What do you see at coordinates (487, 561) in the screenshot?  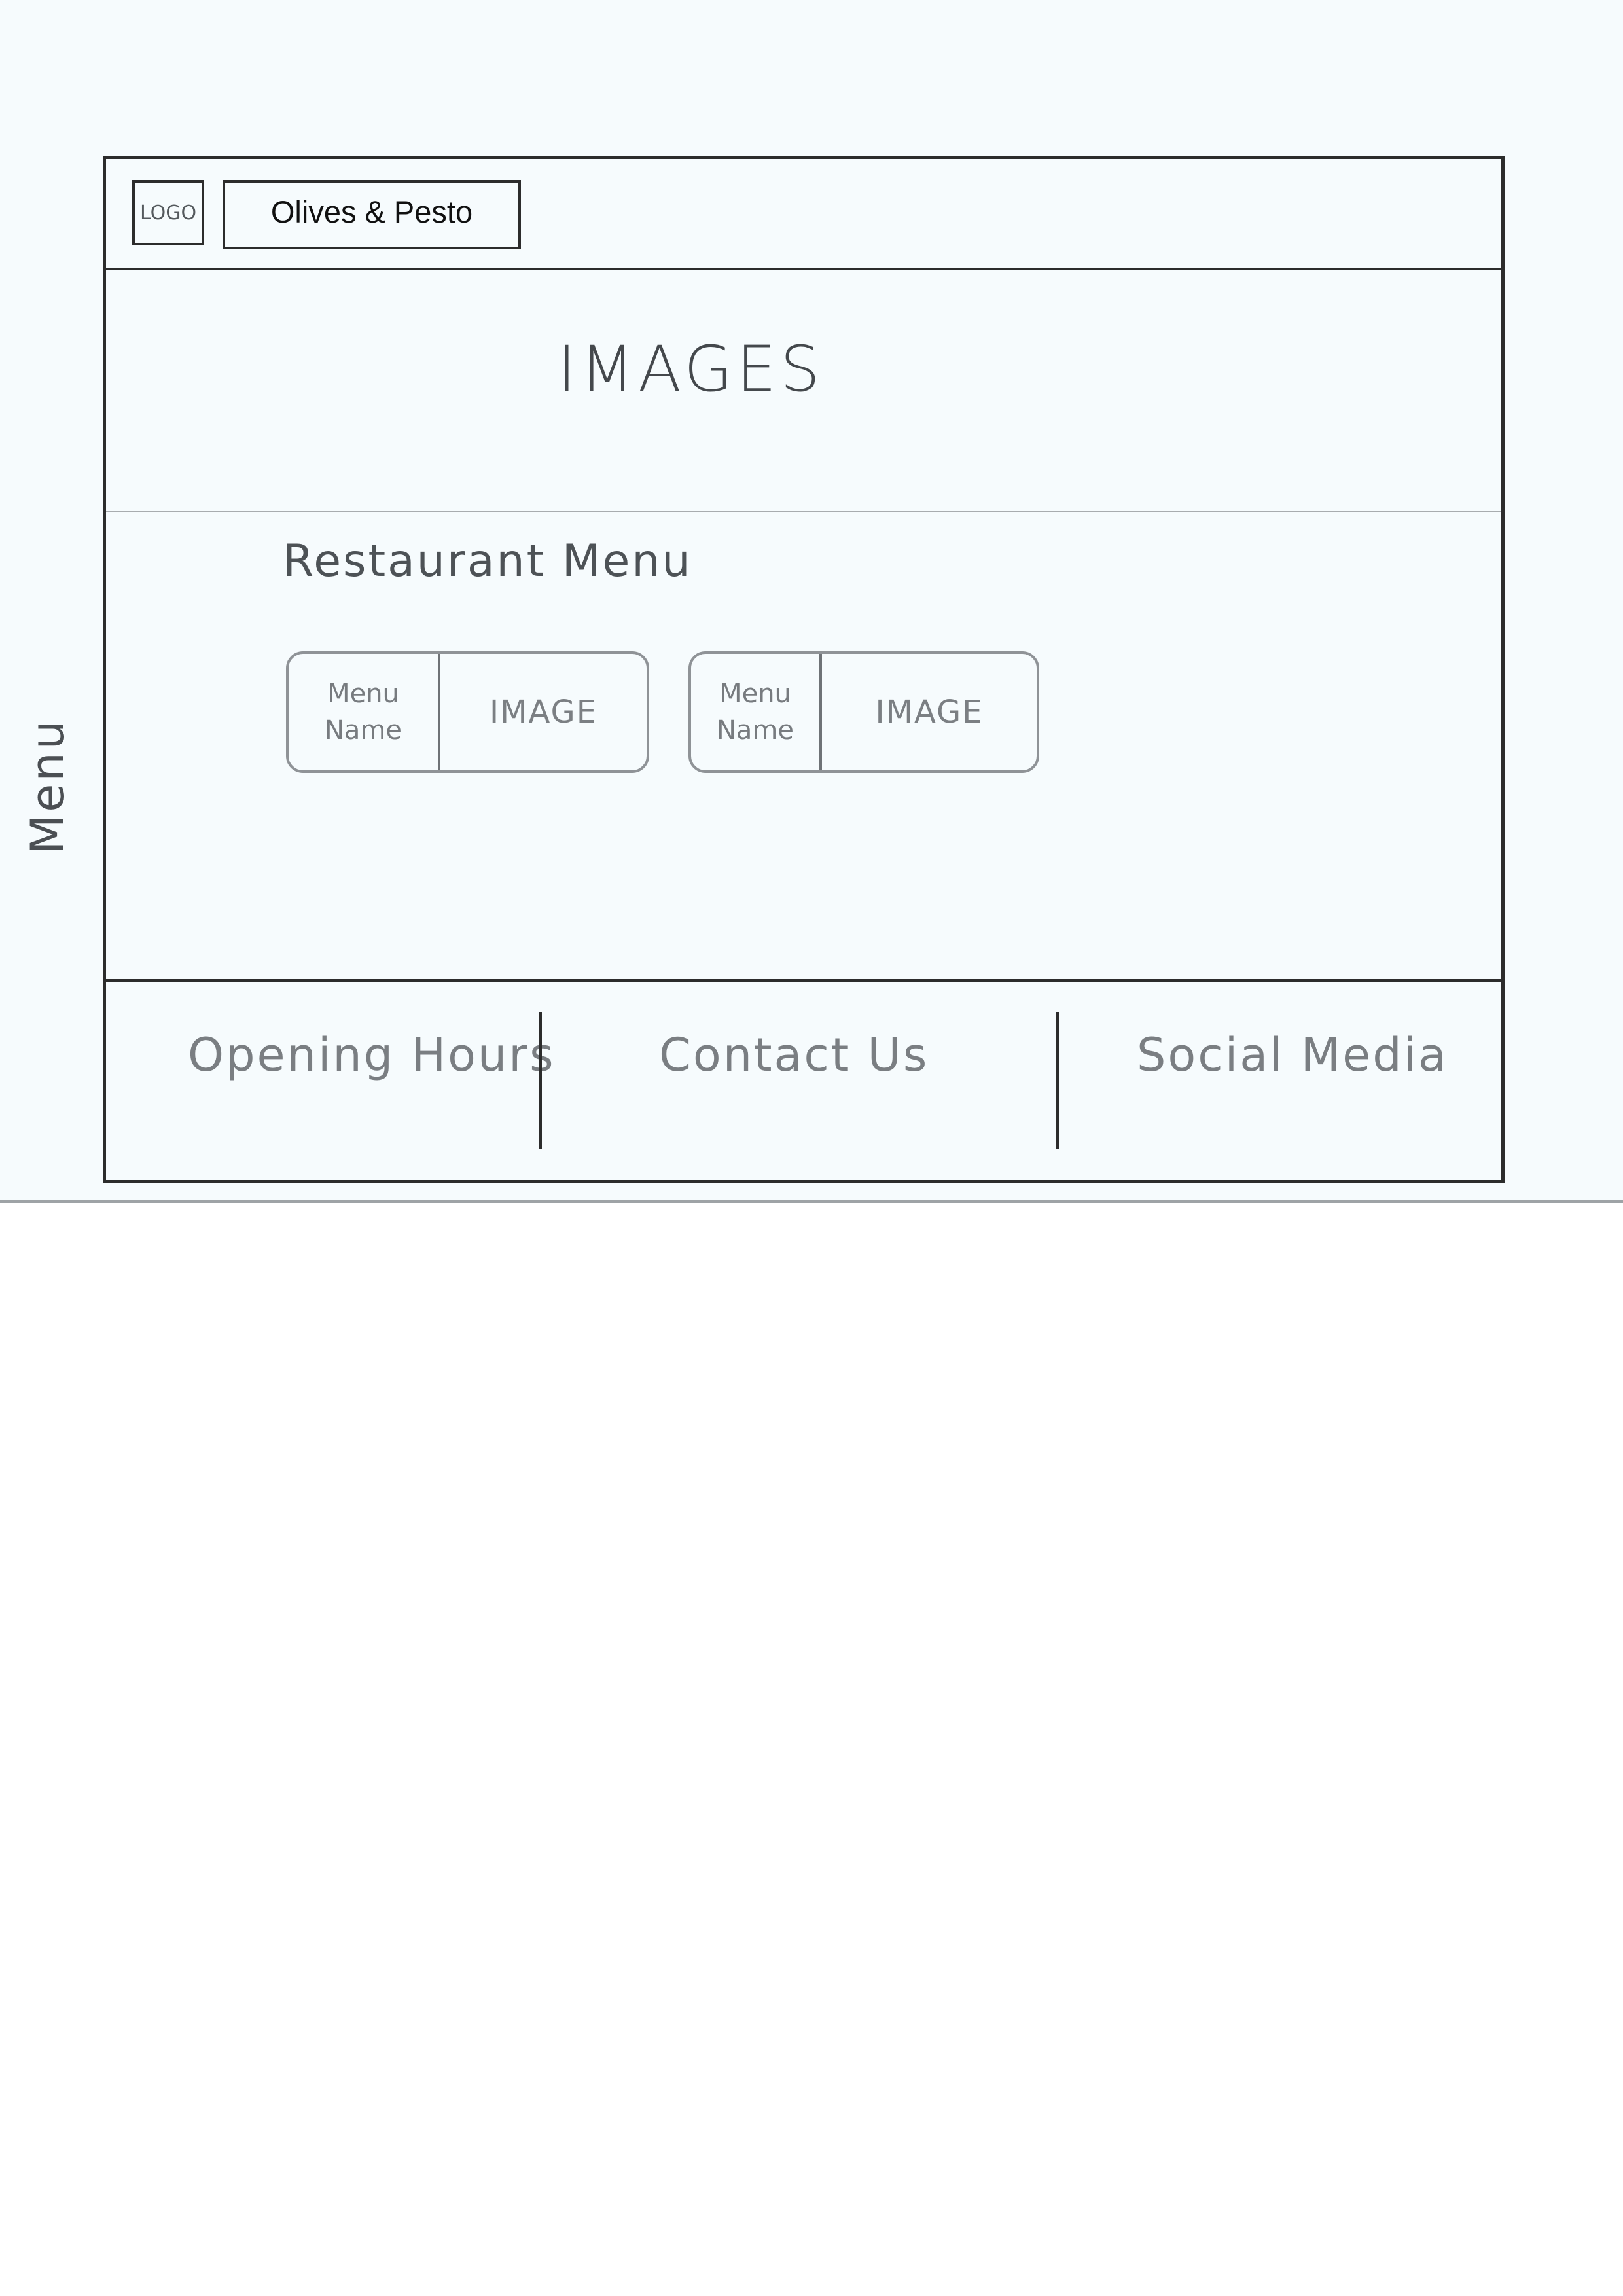 I see `restaurant-menu-title: Restaurant Menu` at bounding box center [487, 561].